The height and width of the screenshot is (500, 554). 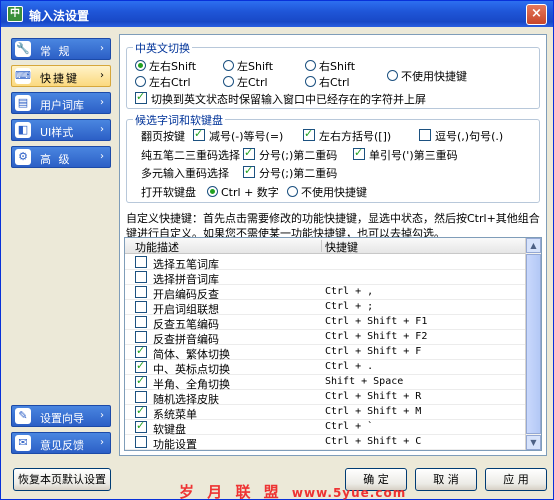 What do you see at coordinates (199, 134) in the screenshot?
I see `paging-minus-equal-checkbox` at bounding box center [199, 134].